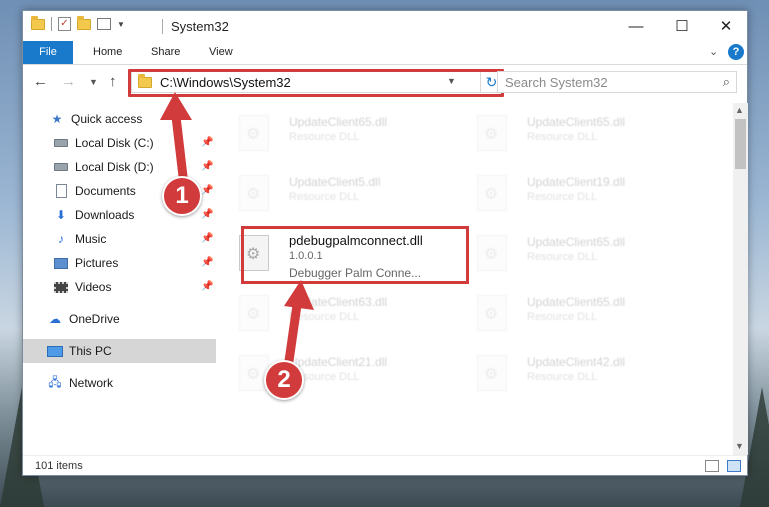 The width and height of the screenshot is (769, 507). I want to click on arrow-1-head, so click(176, 106).